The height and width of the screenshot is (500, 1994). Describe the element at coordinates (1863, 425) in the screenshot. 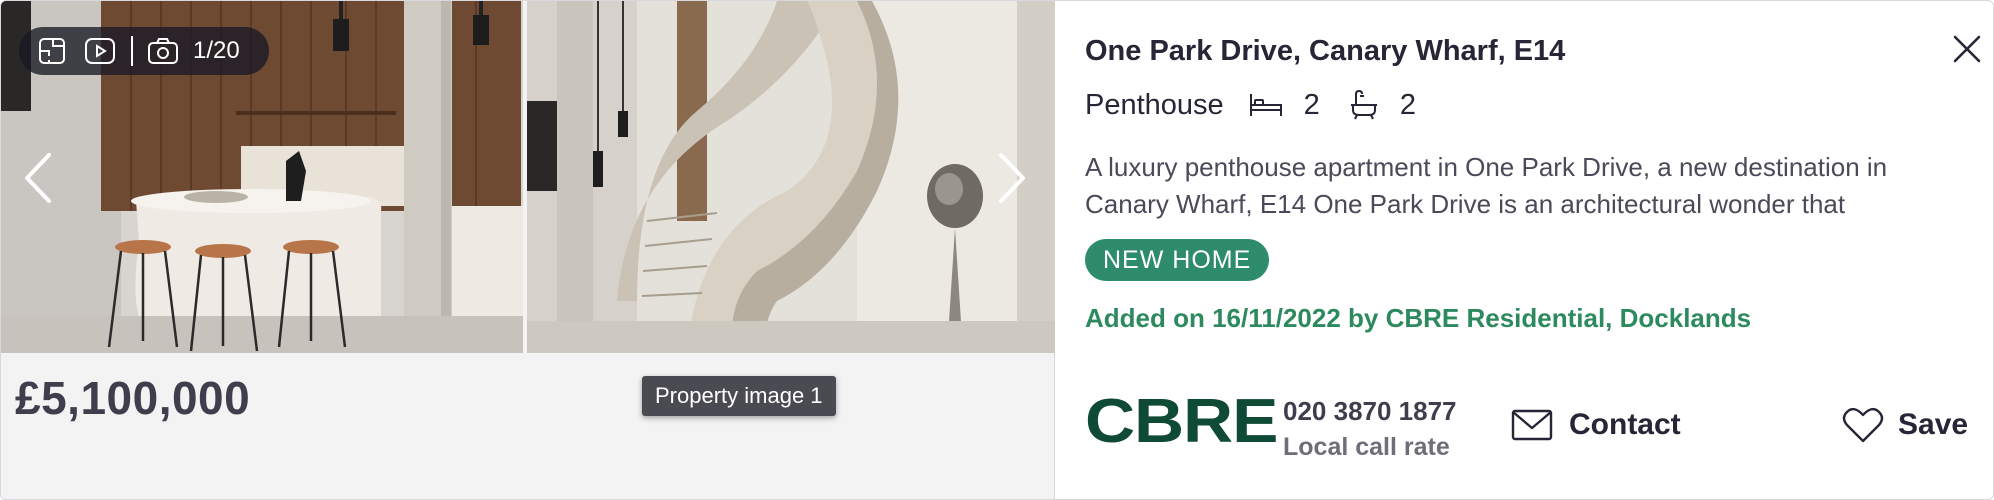

I see `heart-icon` at that location.